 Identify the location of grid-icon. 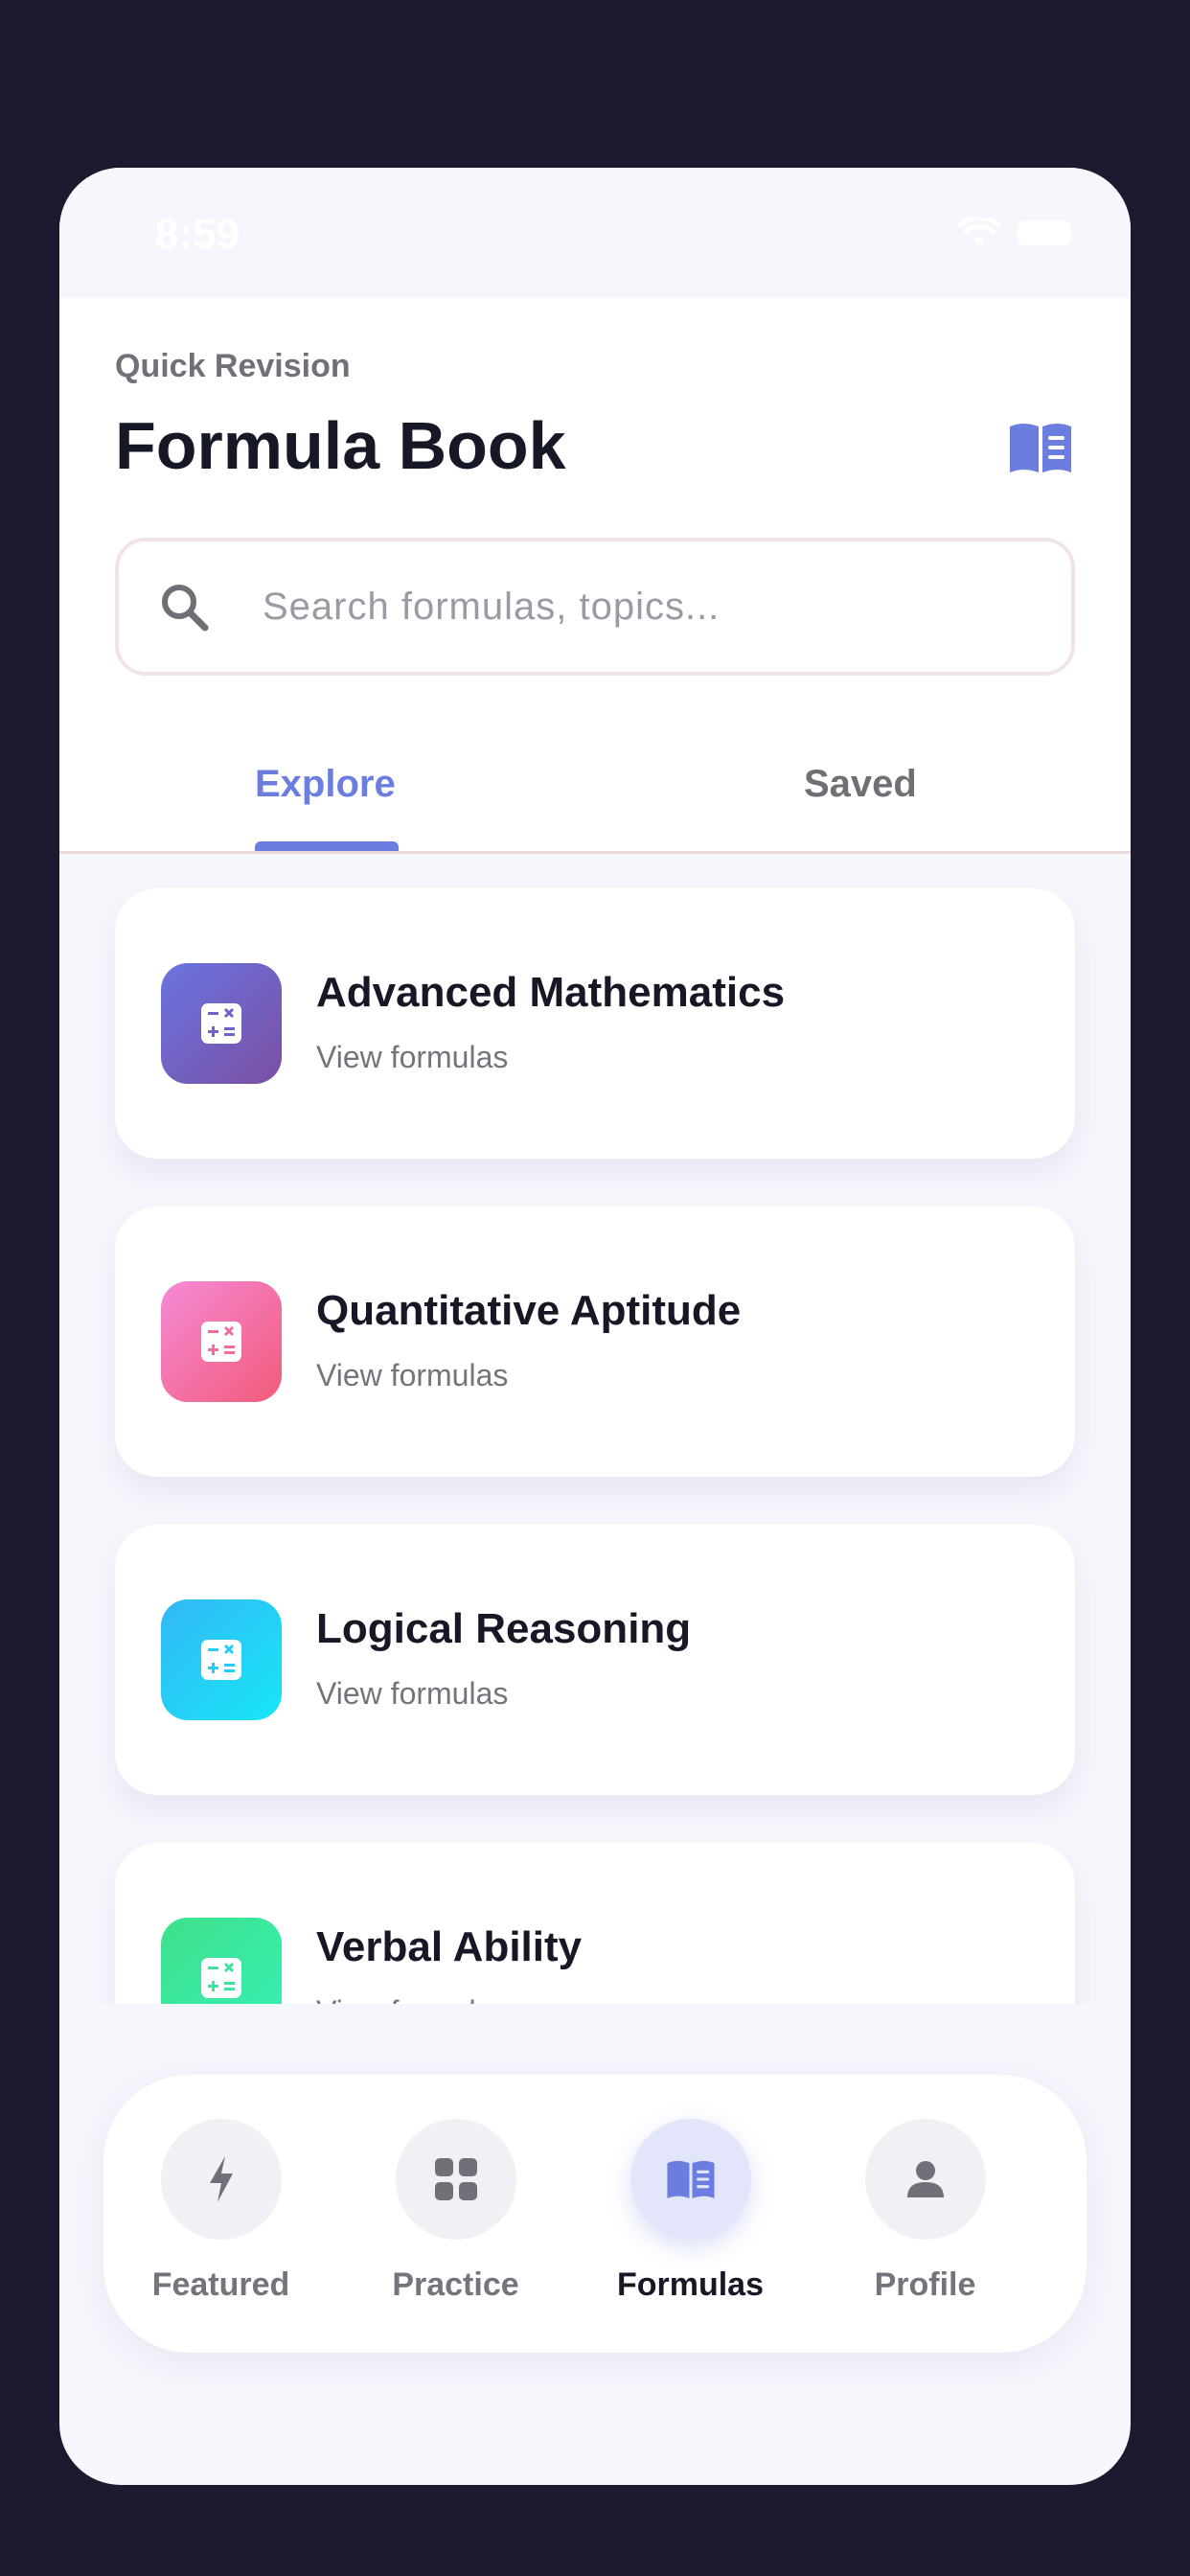
(456, 2179).